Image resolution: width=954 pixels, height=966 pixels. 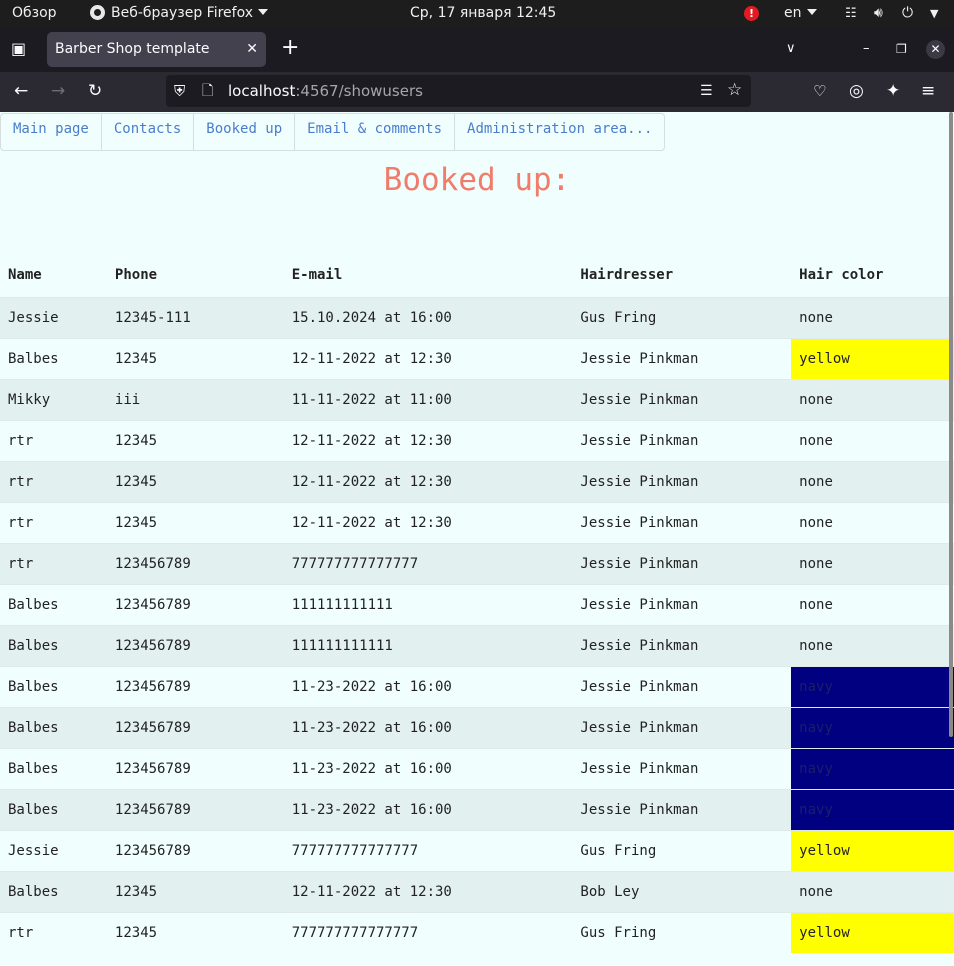 I want to click on minimize-icon: –, so click(x=866, y=49).